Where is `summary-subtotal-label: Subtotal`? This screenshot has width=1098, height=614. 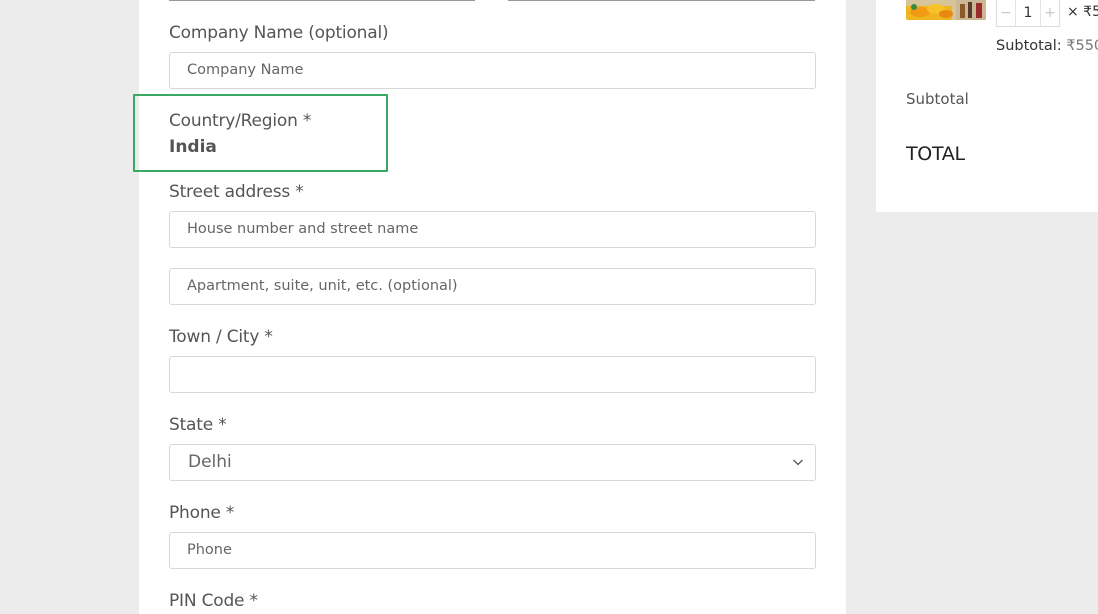
summary-subtotal-label: Subtotal is located at coordinates (937, 99).